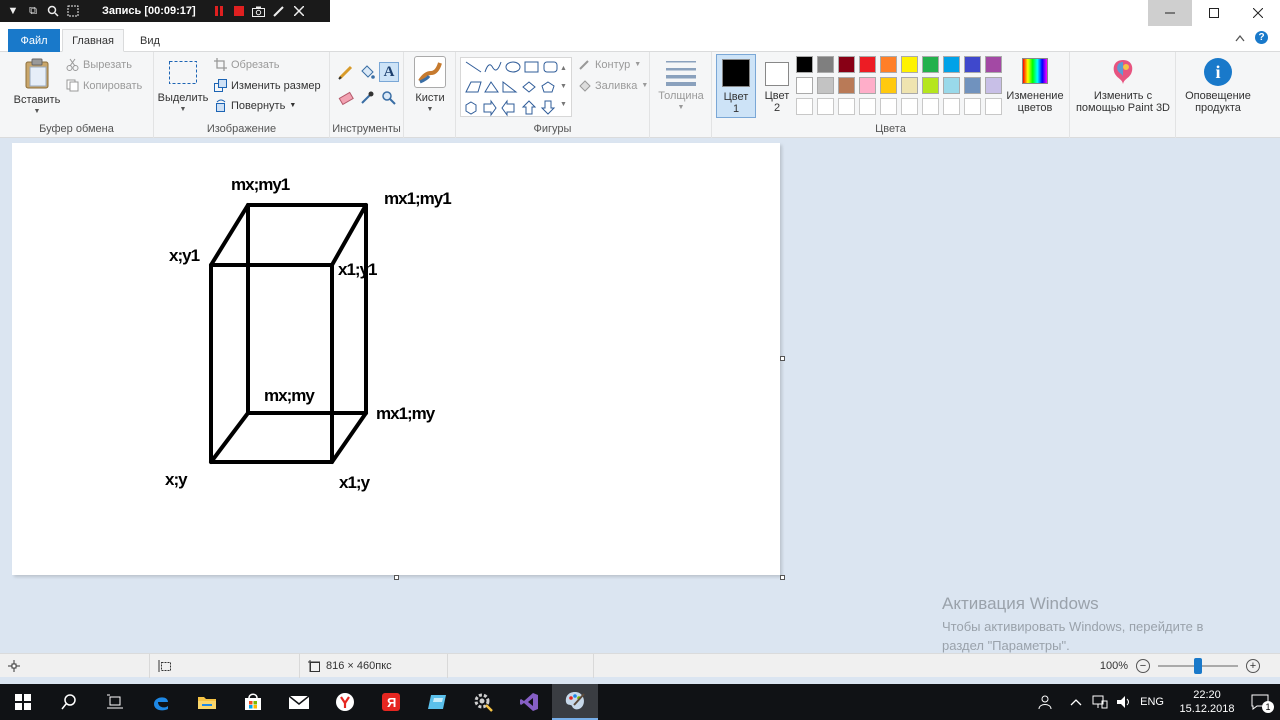 The height and width of the screenshot is (720, 1280). What do you see at coordinates (247, 64) in the screenshot?
I see `crop-button: Обрезать` at bounding box center [247, 64].